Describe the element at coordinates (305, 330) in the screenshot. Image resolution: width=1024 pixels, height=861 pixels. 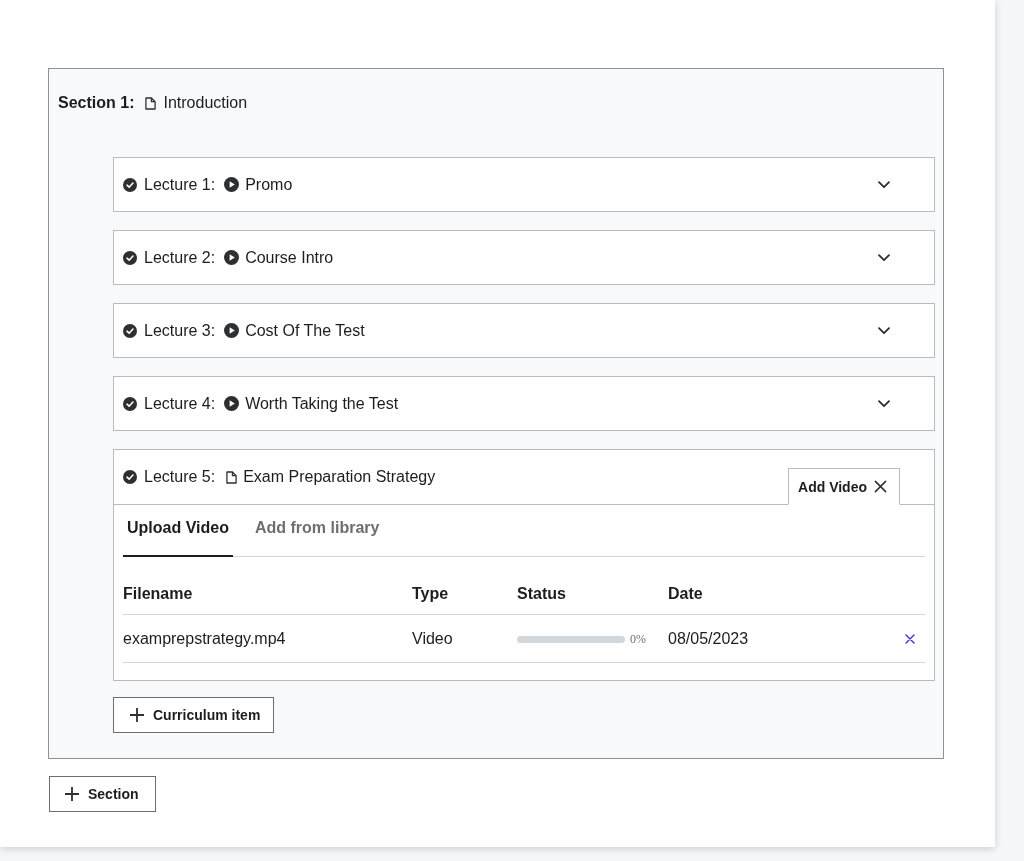
I see `lecture-title: Cost Of The Test` at that location.